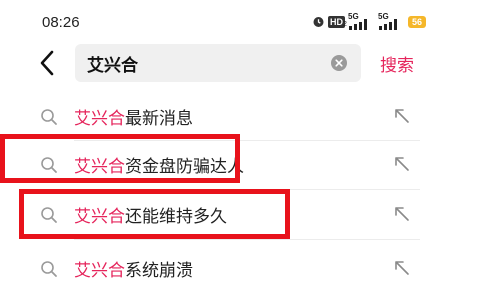 The height and width of the screenshot is (298, 483). I want to click on back-arrow-icon, so click(48, 63).